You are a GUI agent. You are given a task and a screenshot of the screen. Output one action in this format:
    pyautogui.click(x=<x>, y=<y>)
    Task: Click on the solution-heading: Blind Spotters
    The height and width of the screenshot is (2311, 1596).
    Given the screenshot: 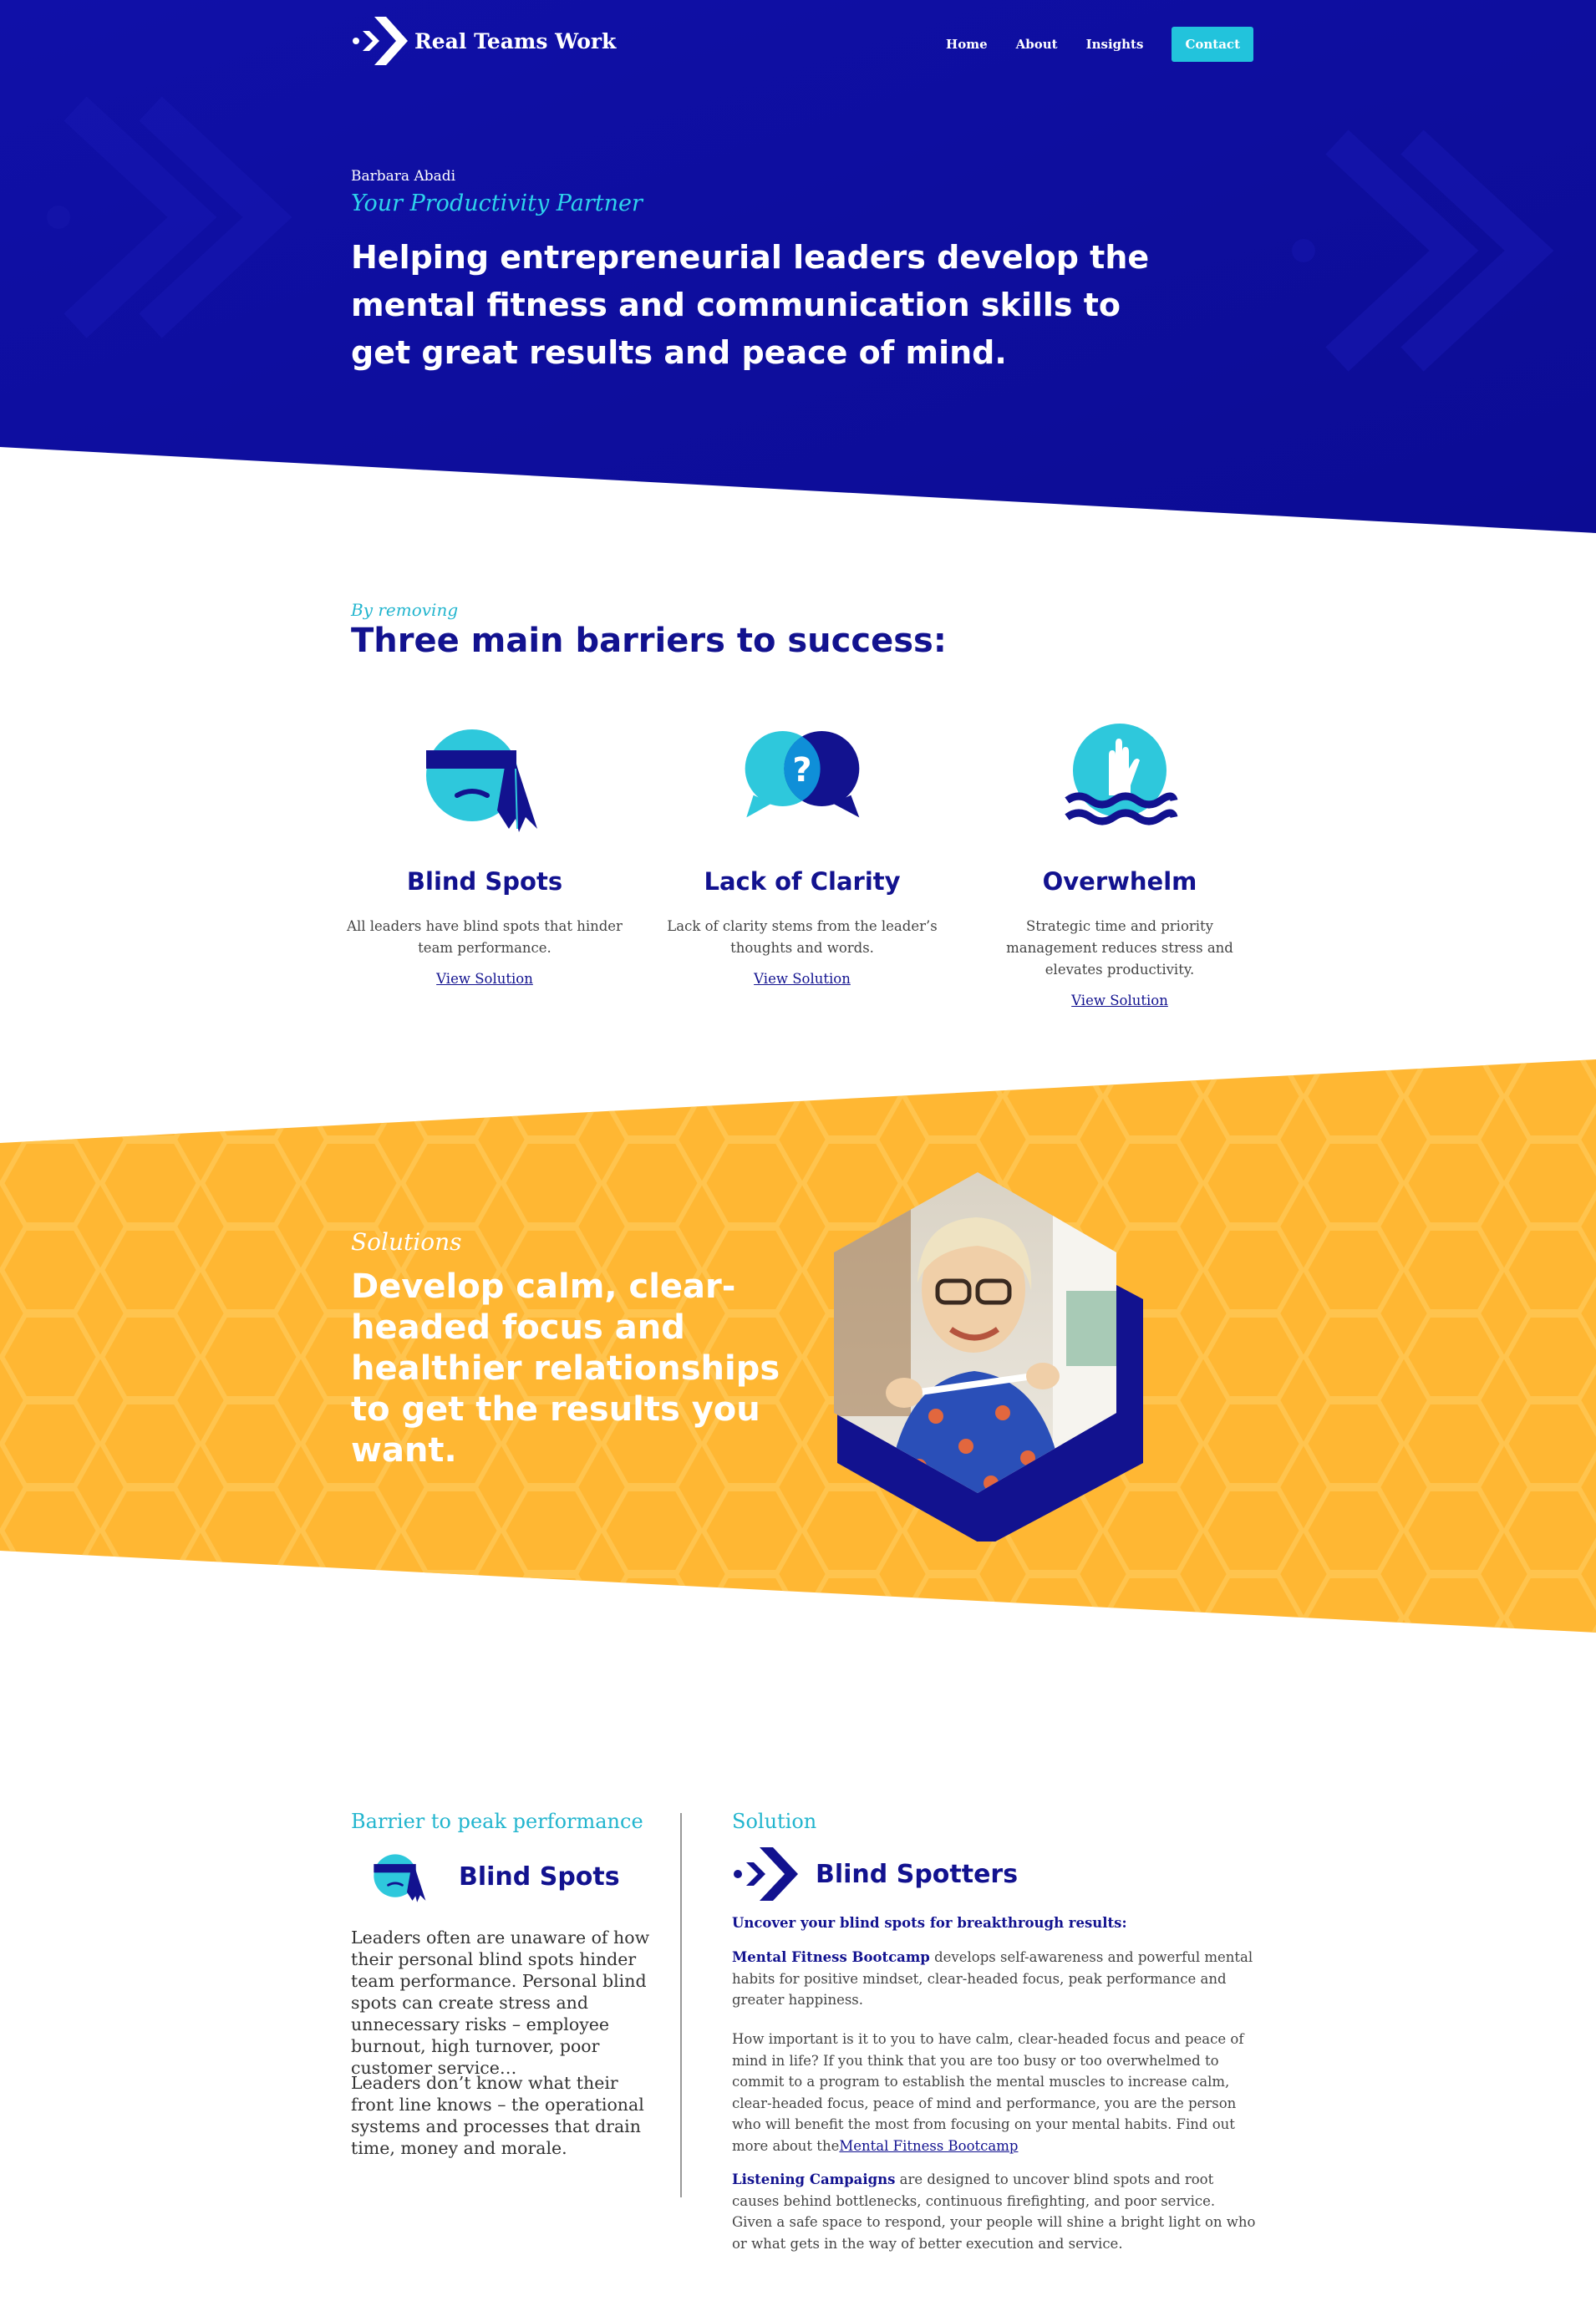 What is the action you would take?
    pyautogui.click(x=875, y=1874)
    